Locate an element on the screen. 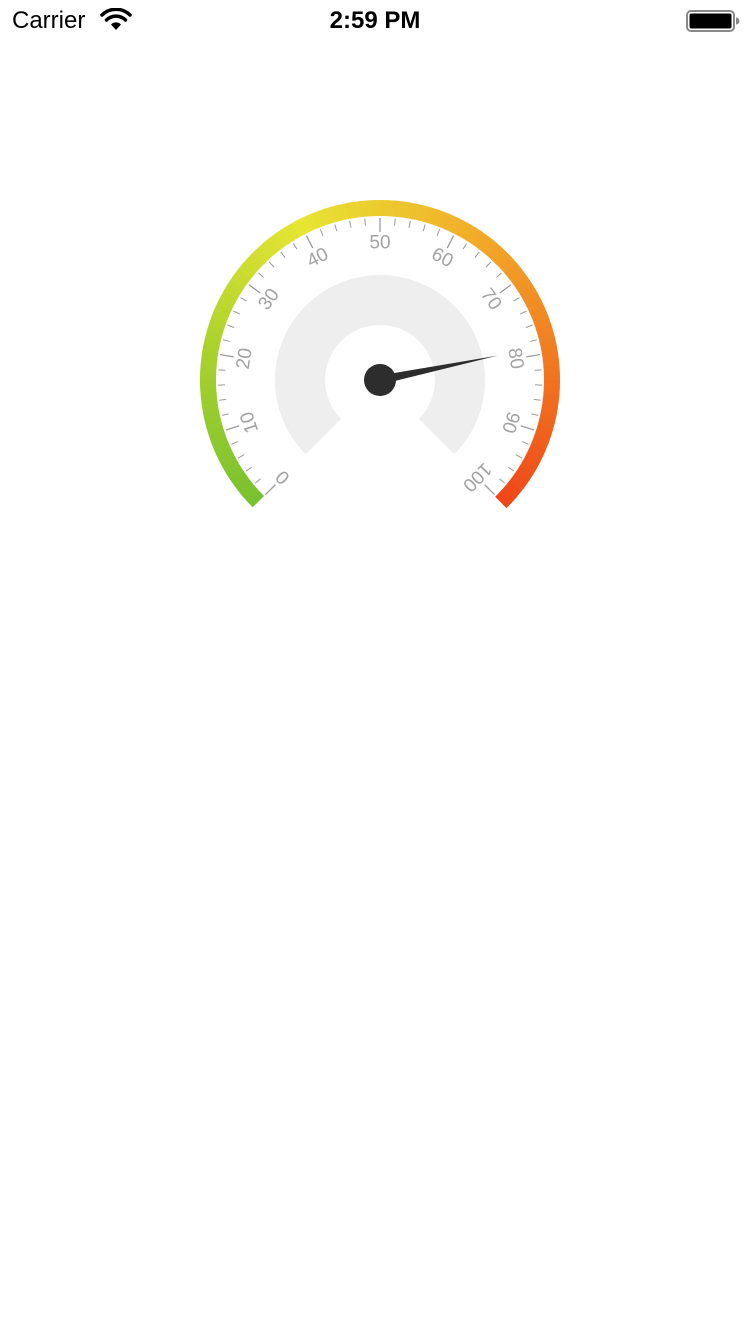 The height and width of the screenshot is (1334, 750). gauge-tick-label: 0 is located at coordinates (283, 477).